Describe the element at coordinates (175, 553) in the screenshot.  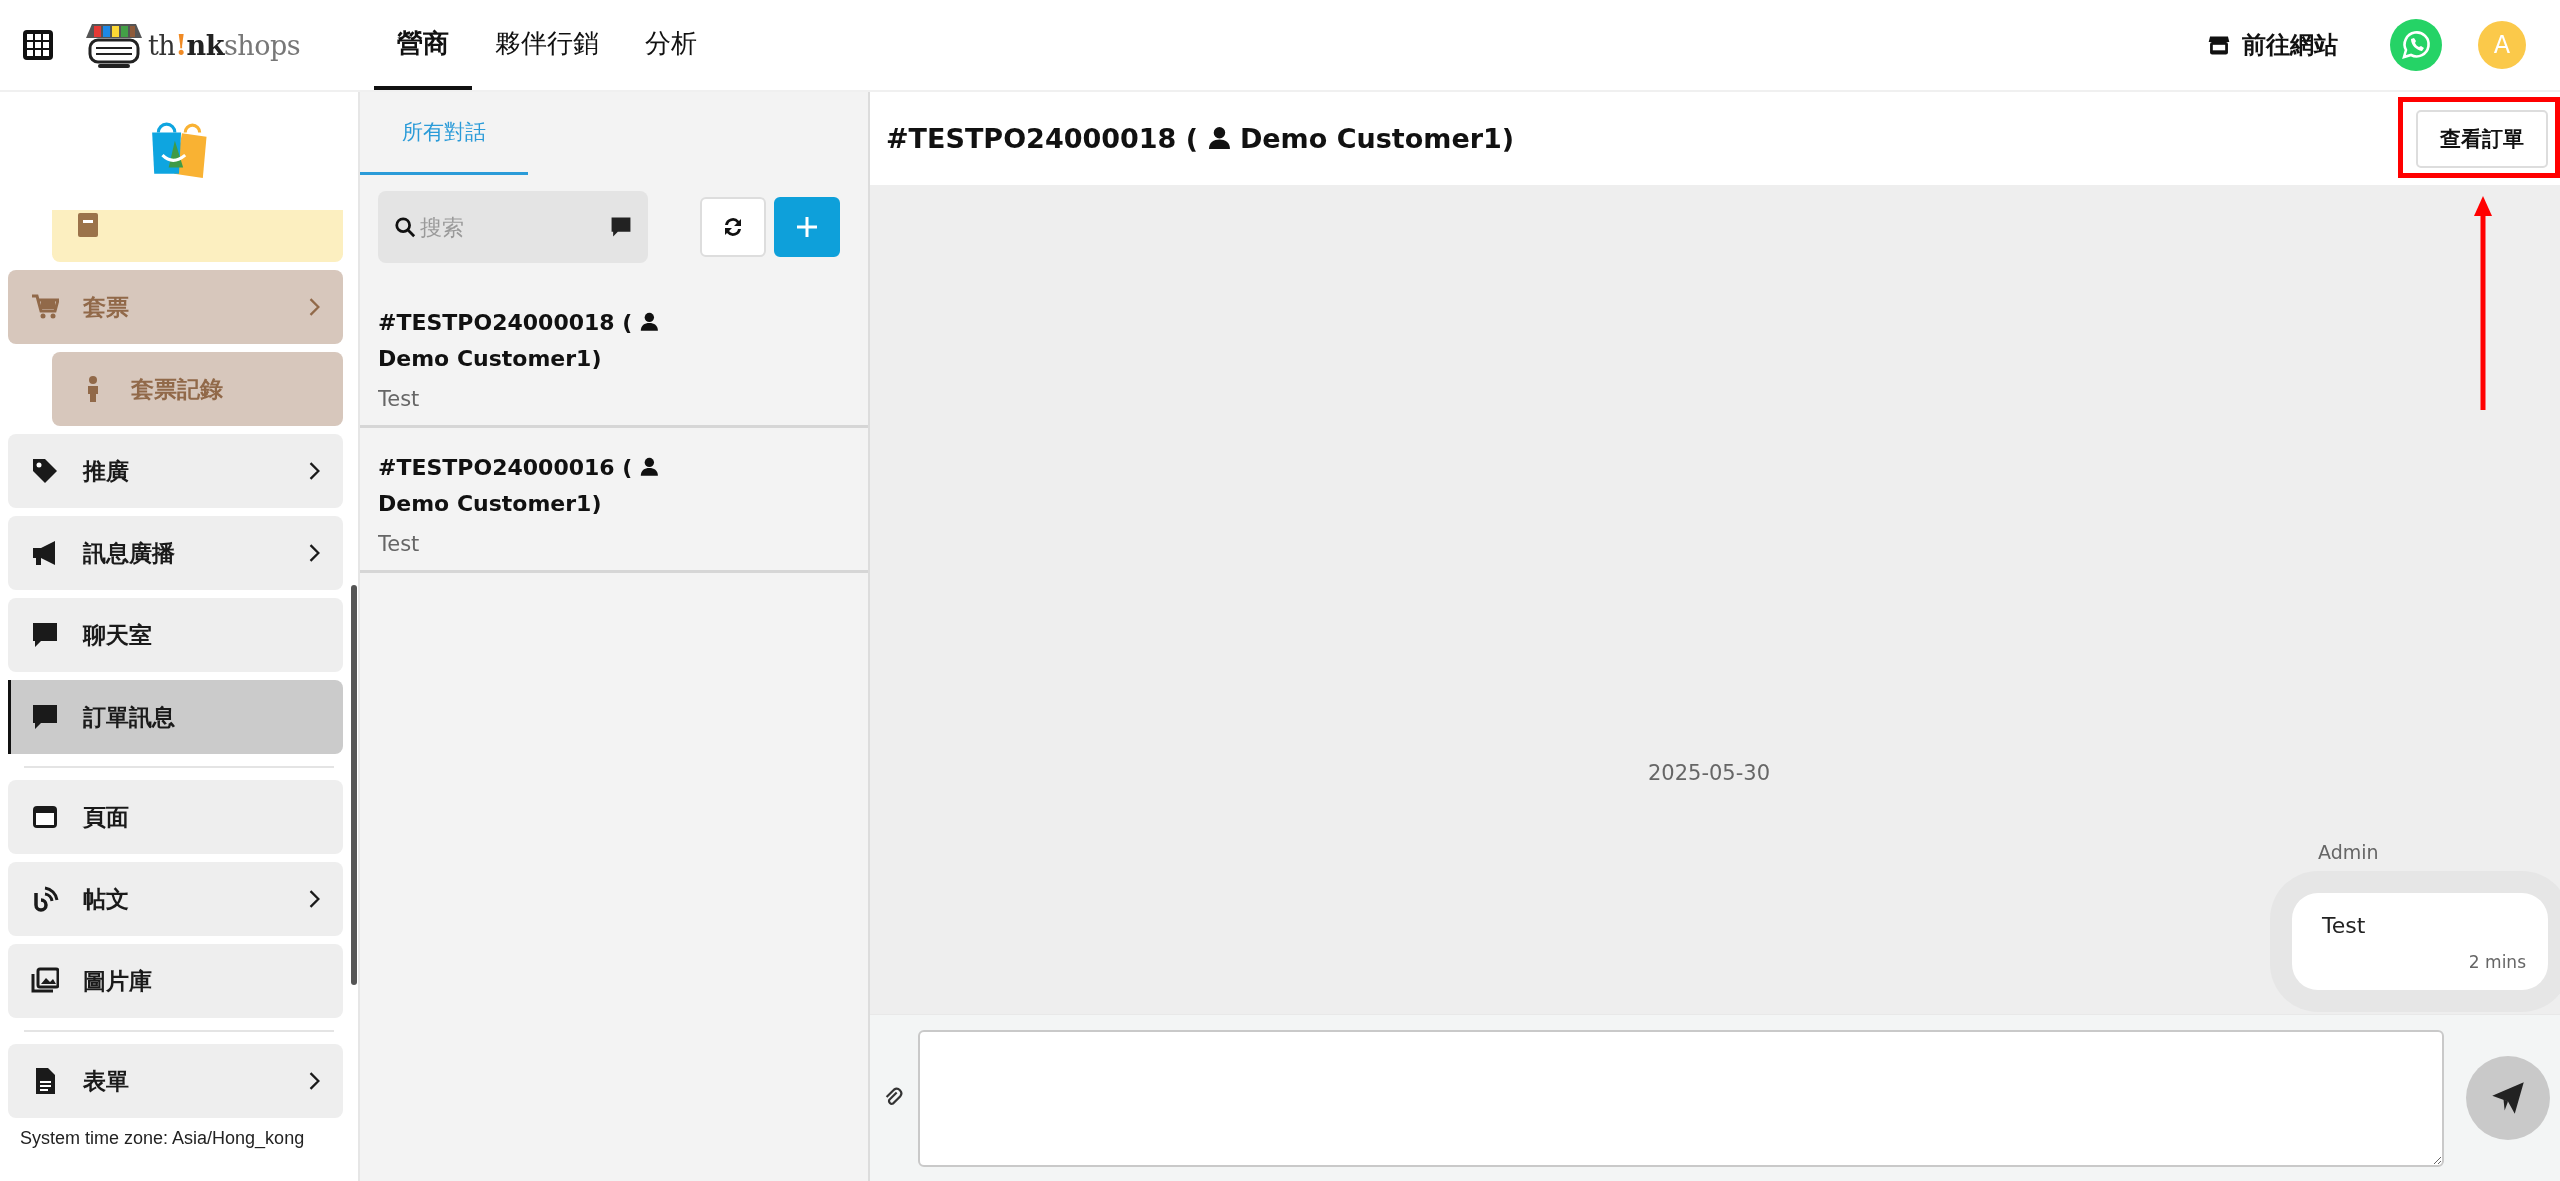
I see `sidebar-item: 訊息廣播` at that location.